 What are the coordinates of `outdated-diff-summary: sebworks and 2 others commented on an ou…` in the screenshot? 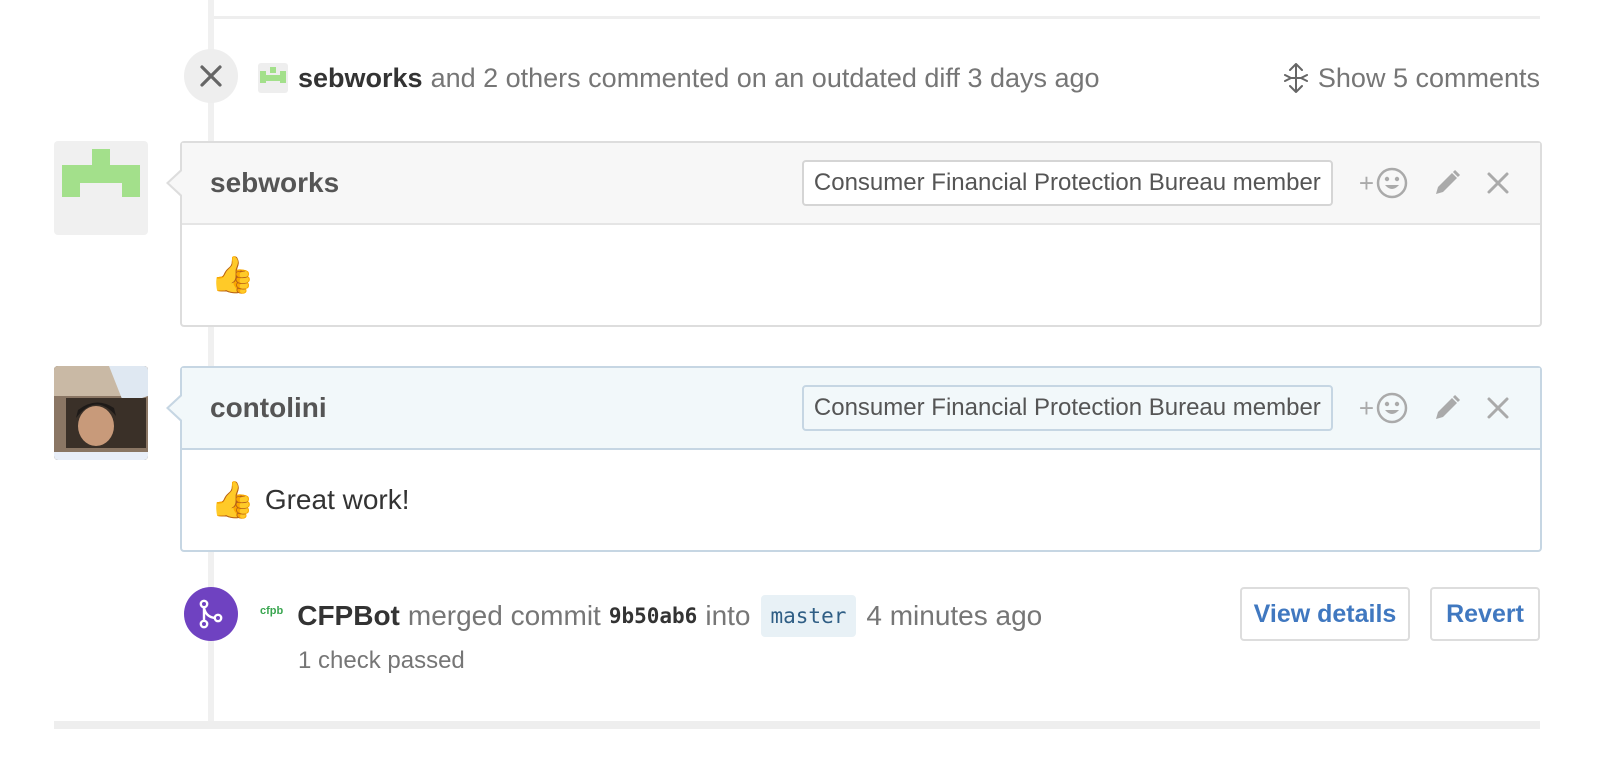 It's located at (679, 78).